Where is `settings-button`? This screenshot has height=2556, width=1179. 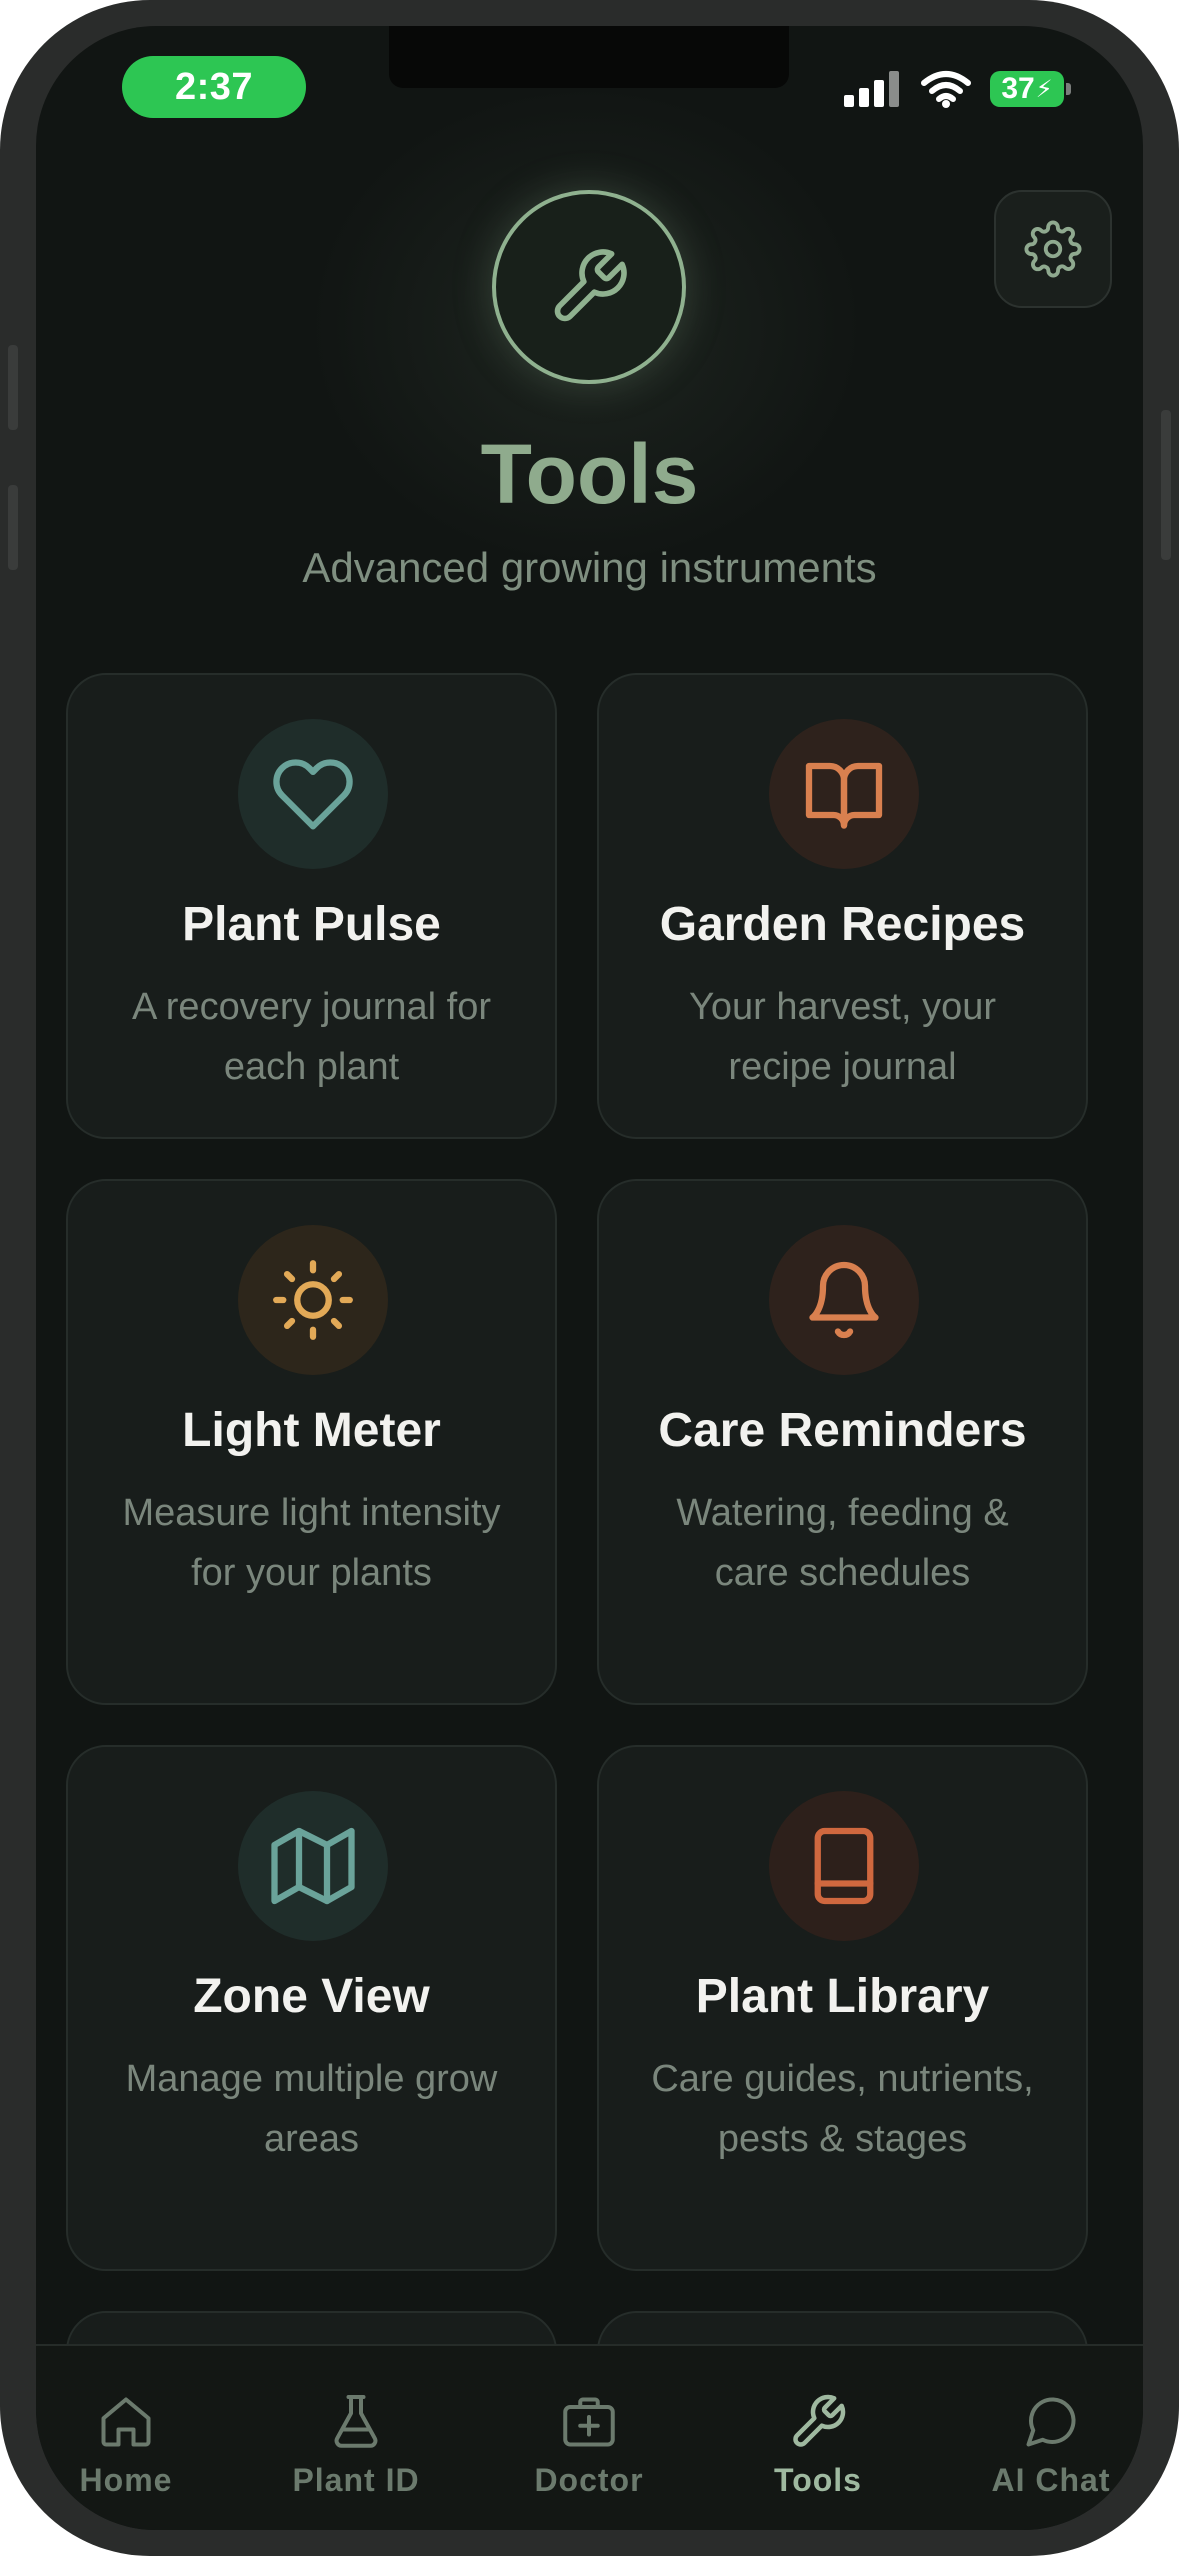
settings-button is located at coordinates (1053, 249).